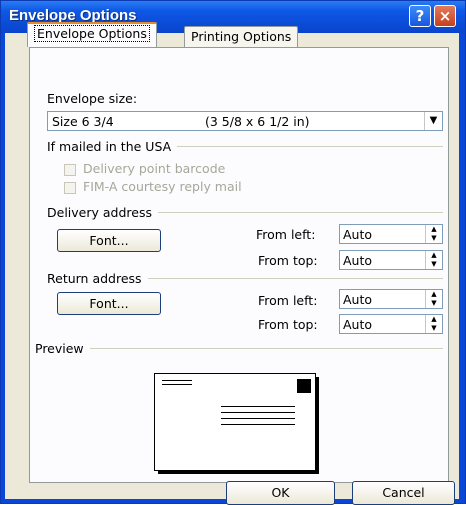  Describe the element at coordinates (304, 386) in the screenshot. I see `stamp-icon` at that location.